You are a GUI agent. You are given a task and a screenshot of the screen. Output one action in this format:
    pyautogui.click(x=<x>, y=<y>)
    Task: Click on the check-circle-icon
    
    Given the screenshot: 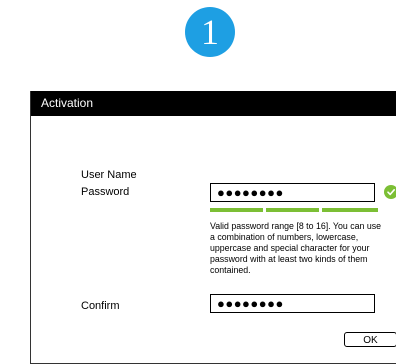 What is the action you would take?
    pyautogui.click(x=390, y=192)
    